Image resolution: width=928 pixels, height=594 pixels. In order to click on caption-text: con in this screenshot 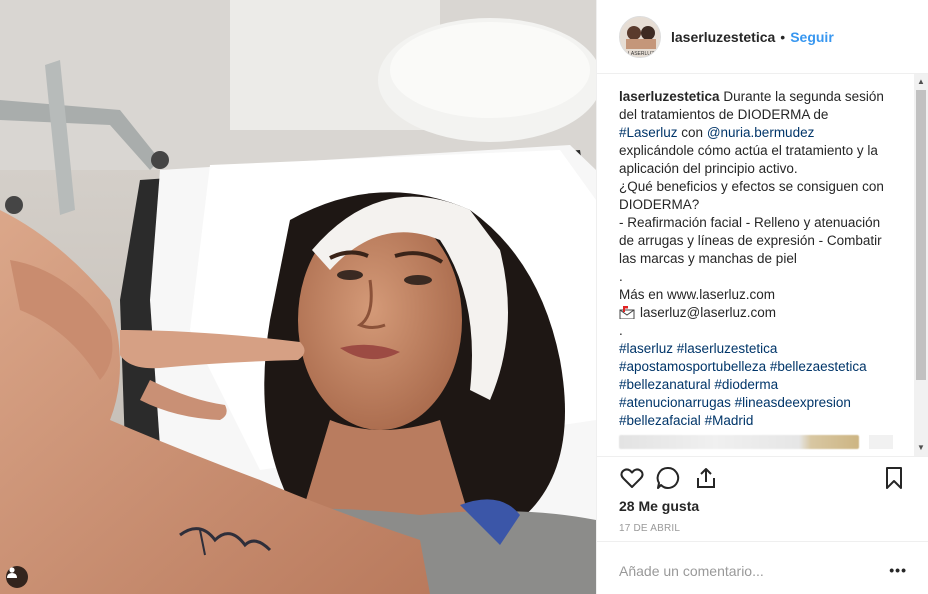, I will do `click(692, 132)`.